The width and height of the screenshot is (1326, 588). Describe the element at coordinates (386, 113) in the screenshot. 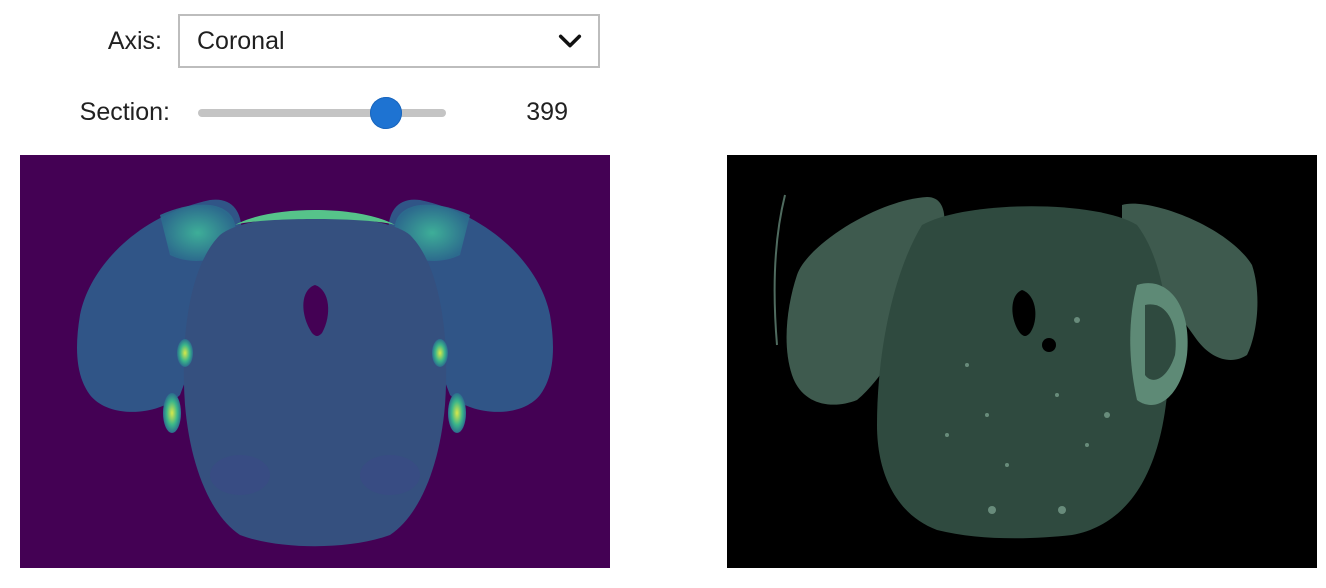

I see `slider-handle` at that location.